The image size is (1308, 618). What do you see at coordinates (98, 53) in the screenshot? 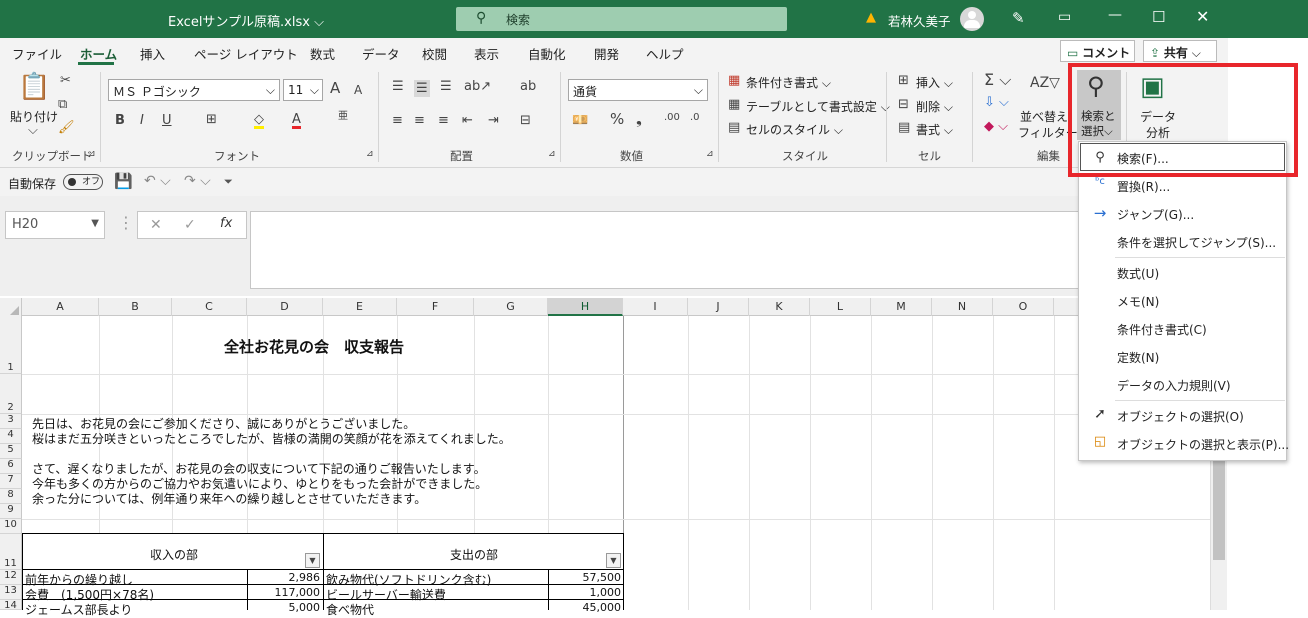
I see `tab-home: ホーム` at bounding box center [98, 53].